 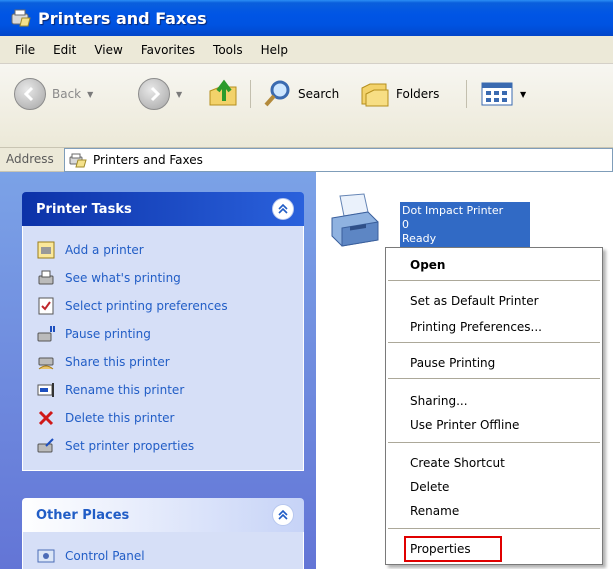 I want to click on task-see-printing: See what's printing, so click(x=170, y=278).